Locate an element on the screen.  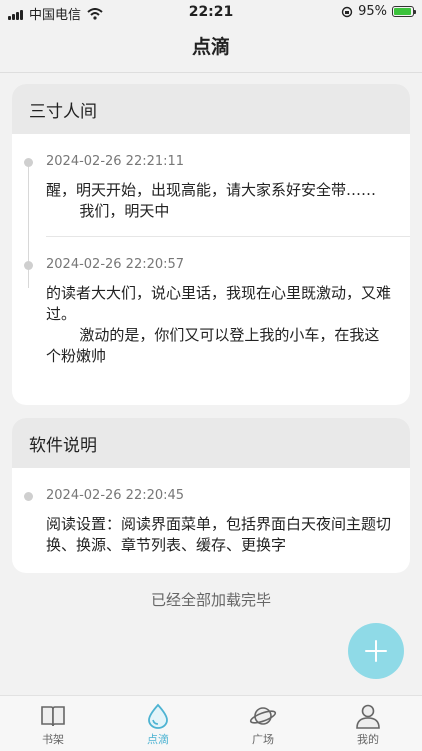
card-title: 三寸人间 is located at coordinates (211, 109).